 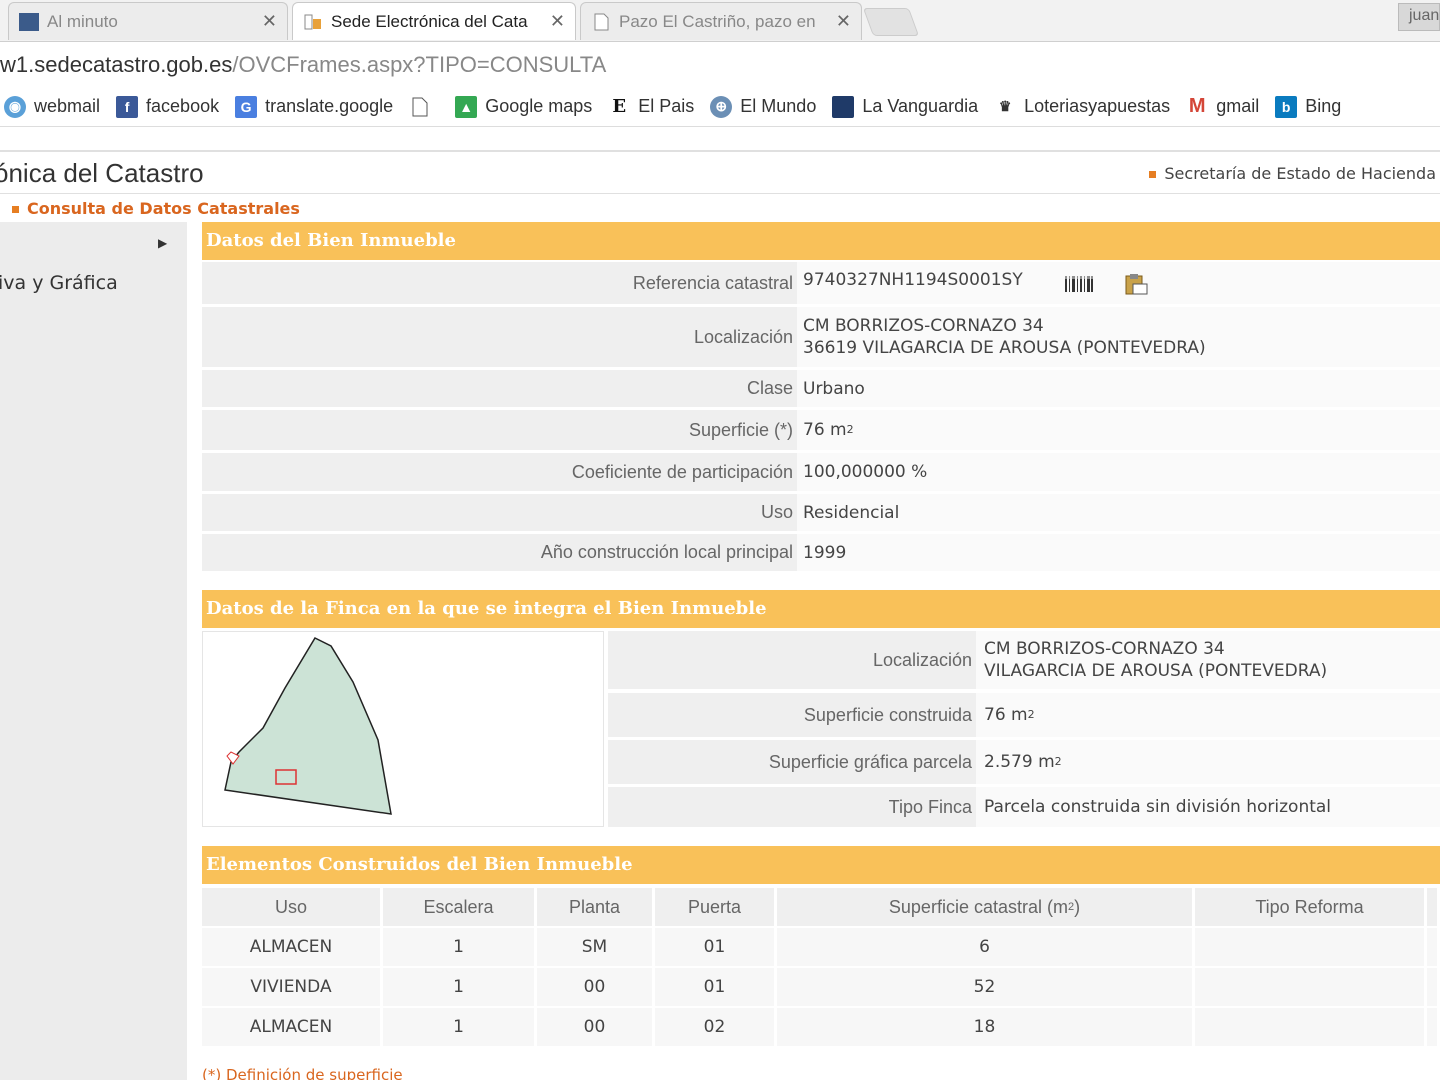 I want to click on bullet-icon, so click(x=15, y=209).